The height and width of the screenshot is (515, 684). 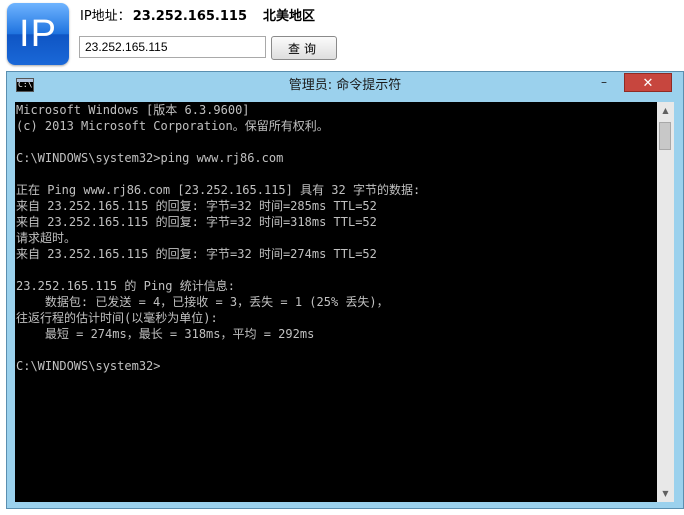 I want to click on window-title: 管理员: 命令提示符, so click(x=345, y=85).